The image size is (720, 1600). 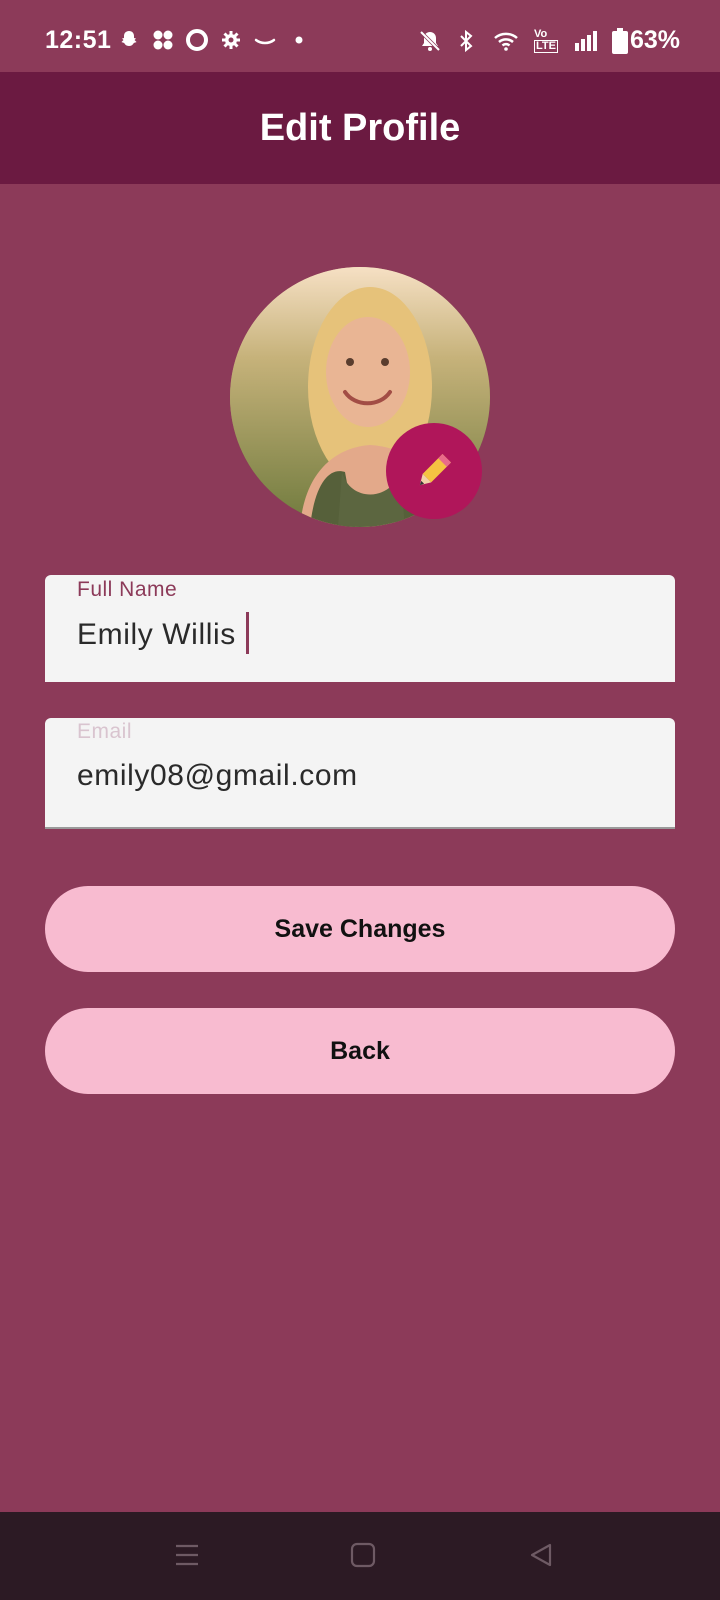 What do you see at coordinates (129, 38) in the screenshot?
I see `snapchat-icon` at bounding box center [129, 38].